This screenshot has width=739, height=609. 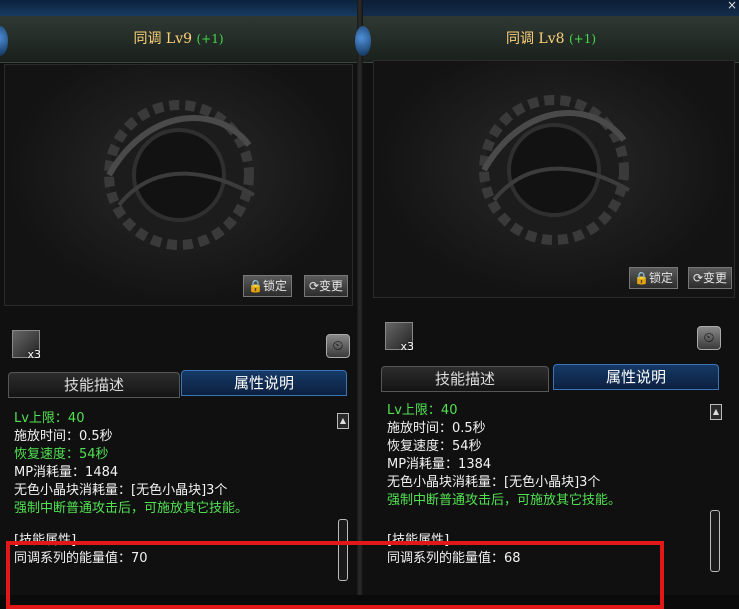 I want to click on left-skill-name: 同调 Lv9, so click(x=163, y=39).